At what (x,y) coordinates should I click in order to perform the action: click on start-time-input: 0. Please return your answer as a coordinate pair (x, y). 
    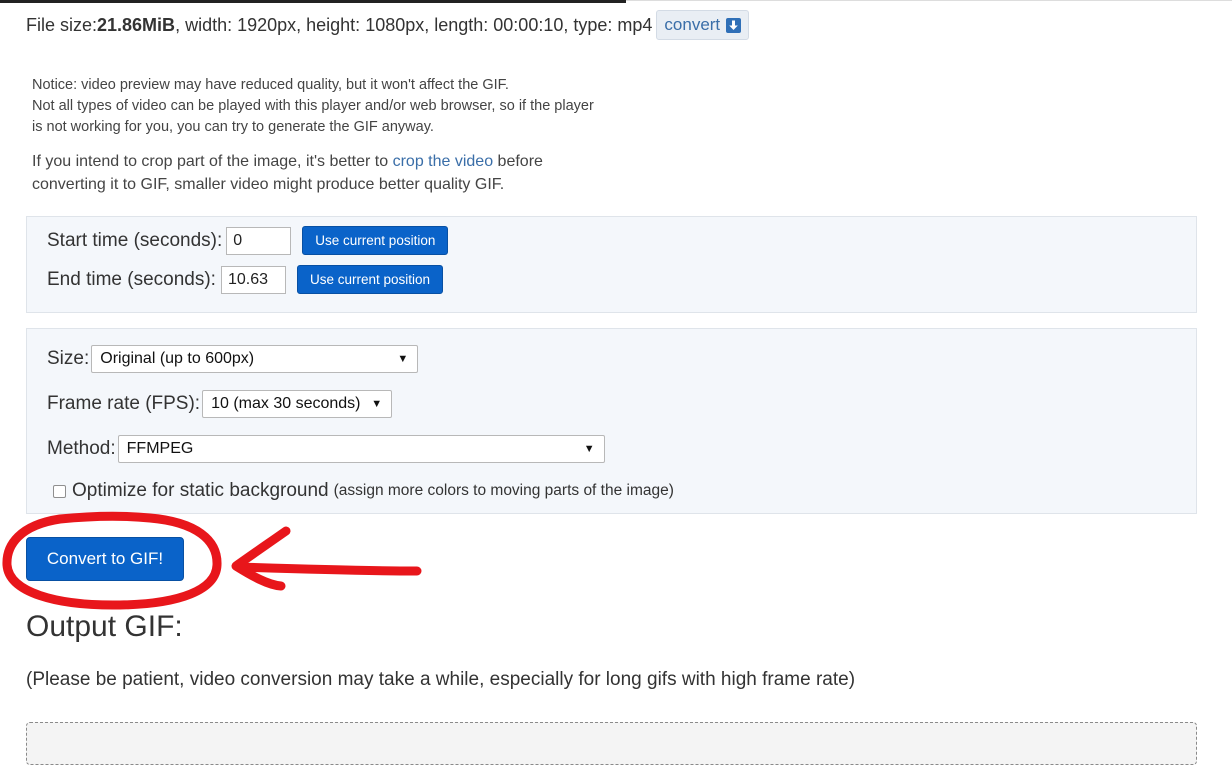
    Looking at the image, I should click on (259, 240).